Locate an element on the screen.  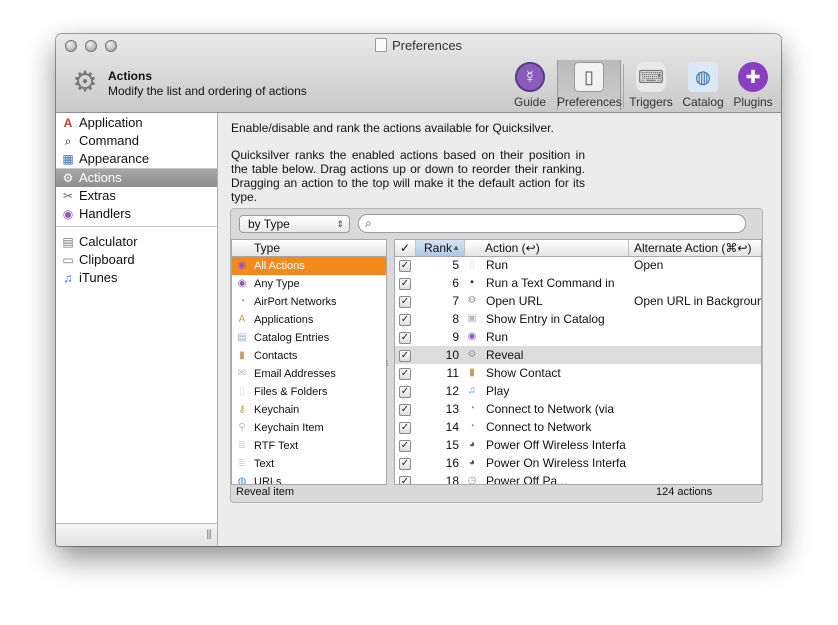
action-row: ✓ 6 ▪ Run a Text Command in is located at coordinates (578, 283).